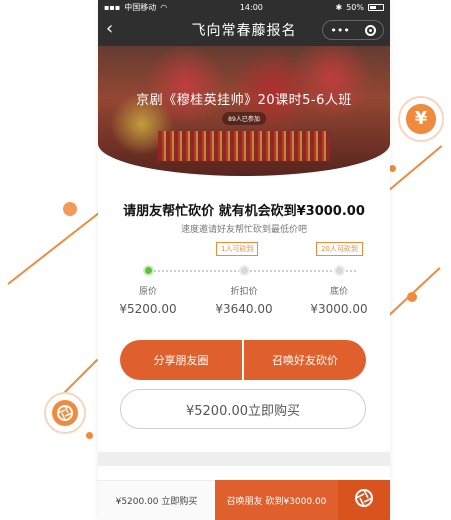 The width and height of the screenshot is (451, 520). What do you see at coordinates (339, 7) in the screenshot?
I see `bluetooth-icon: ✱` at bounding box center [339, 7].